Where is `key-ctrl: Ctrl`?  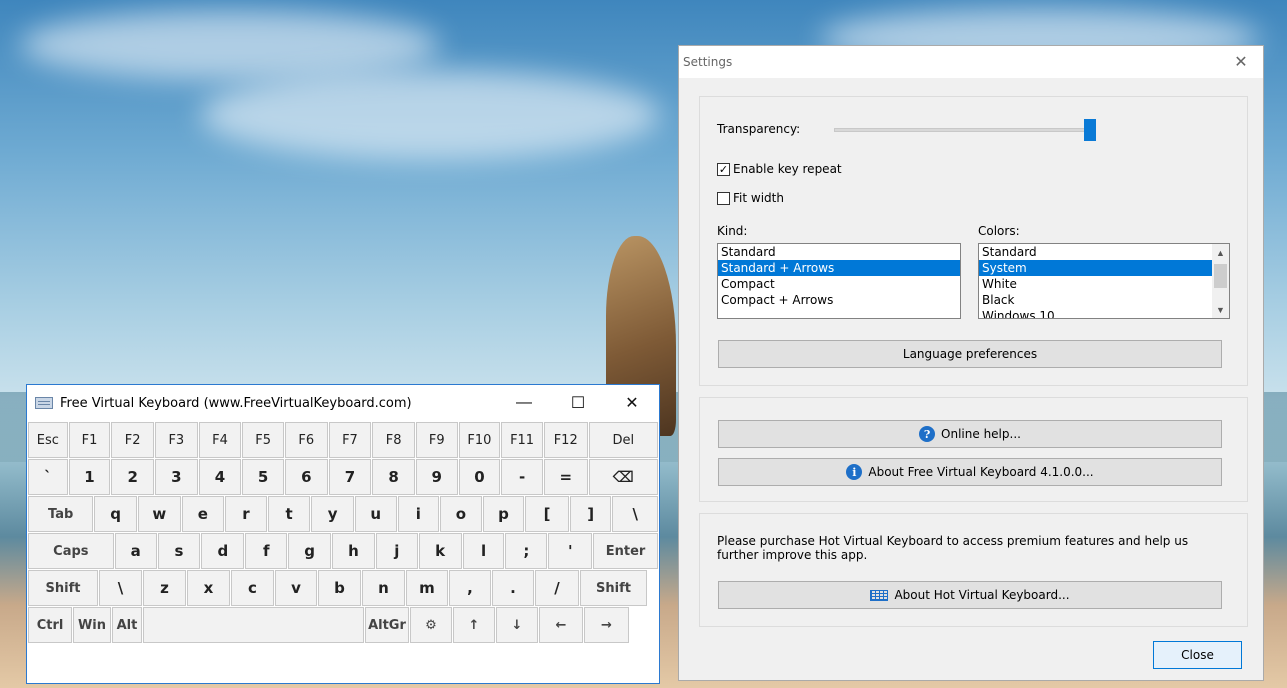
key-ctrl: Ctrl is located at coordinates (50, 625).